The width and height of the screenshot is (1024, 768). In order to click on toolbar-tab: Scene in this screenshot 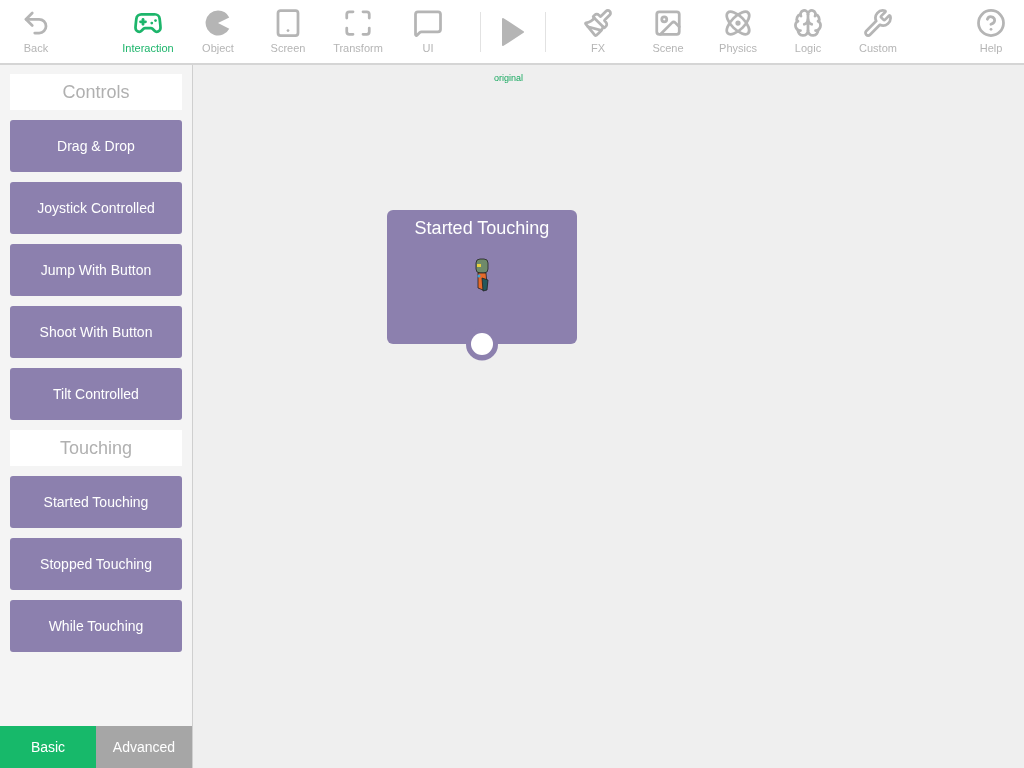, I will do `click(668, 31)`.